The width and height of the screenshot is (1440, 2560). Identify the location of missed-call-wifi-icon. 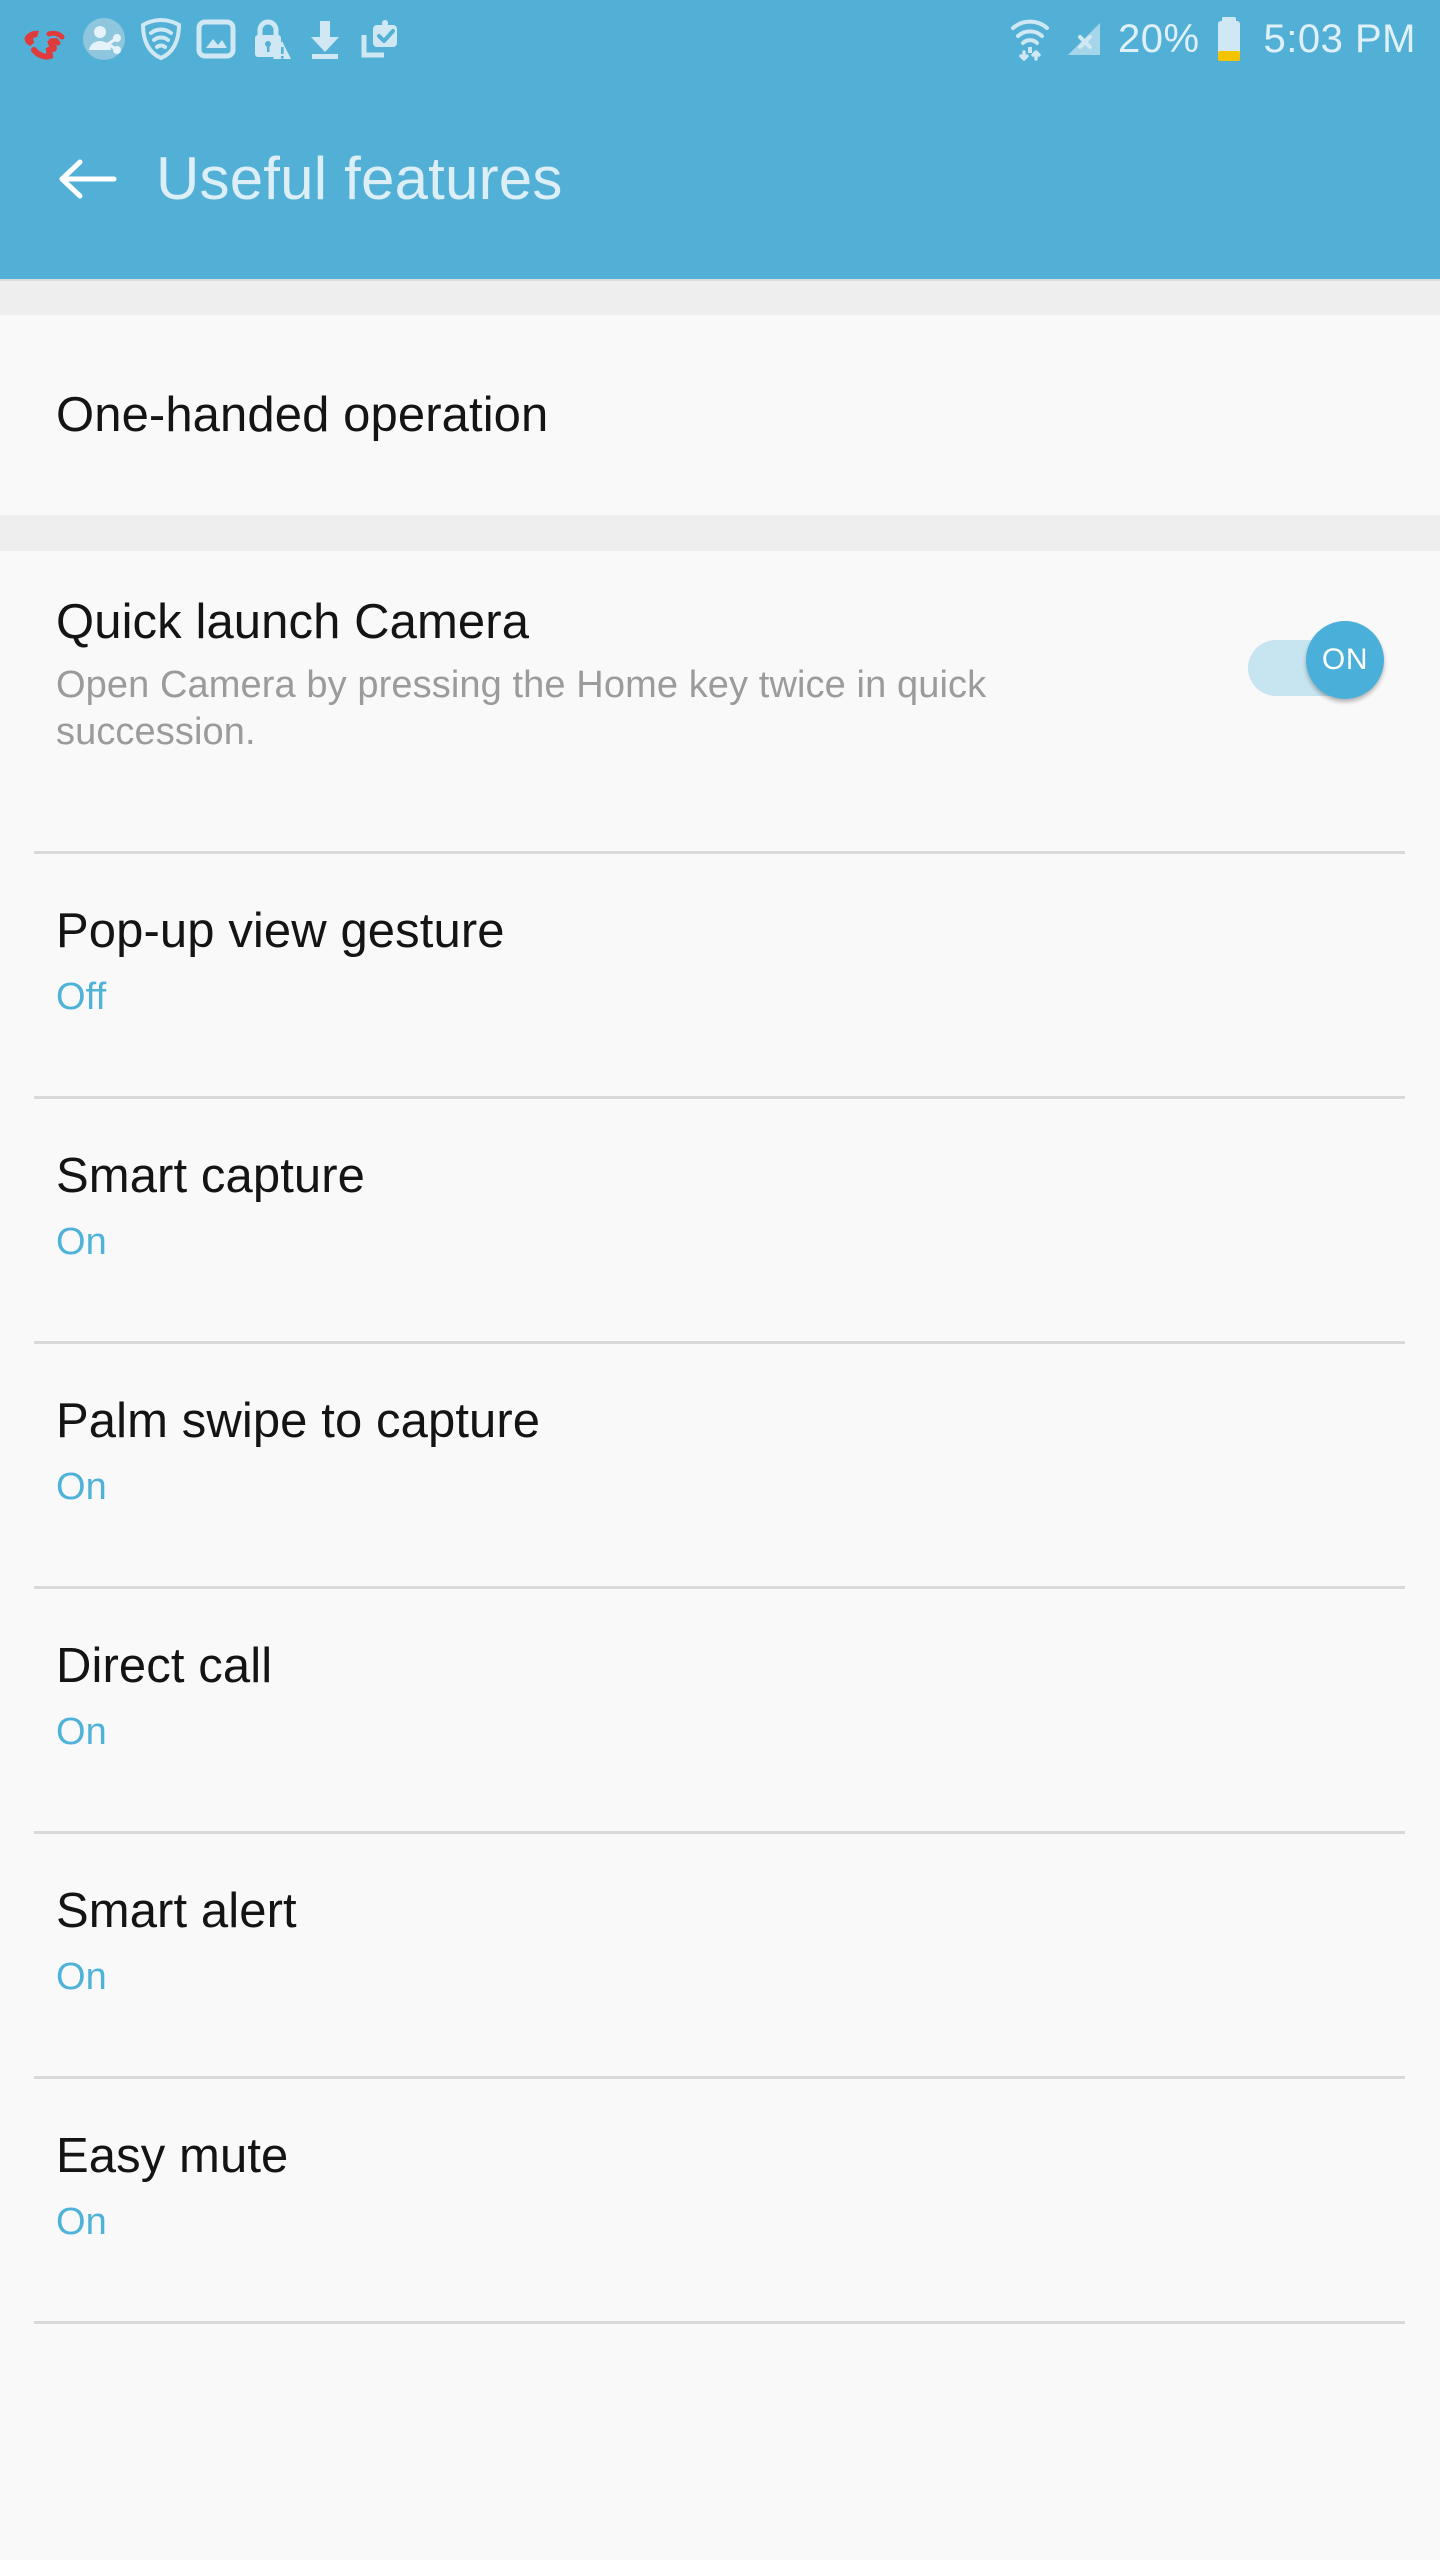
(44, 45).